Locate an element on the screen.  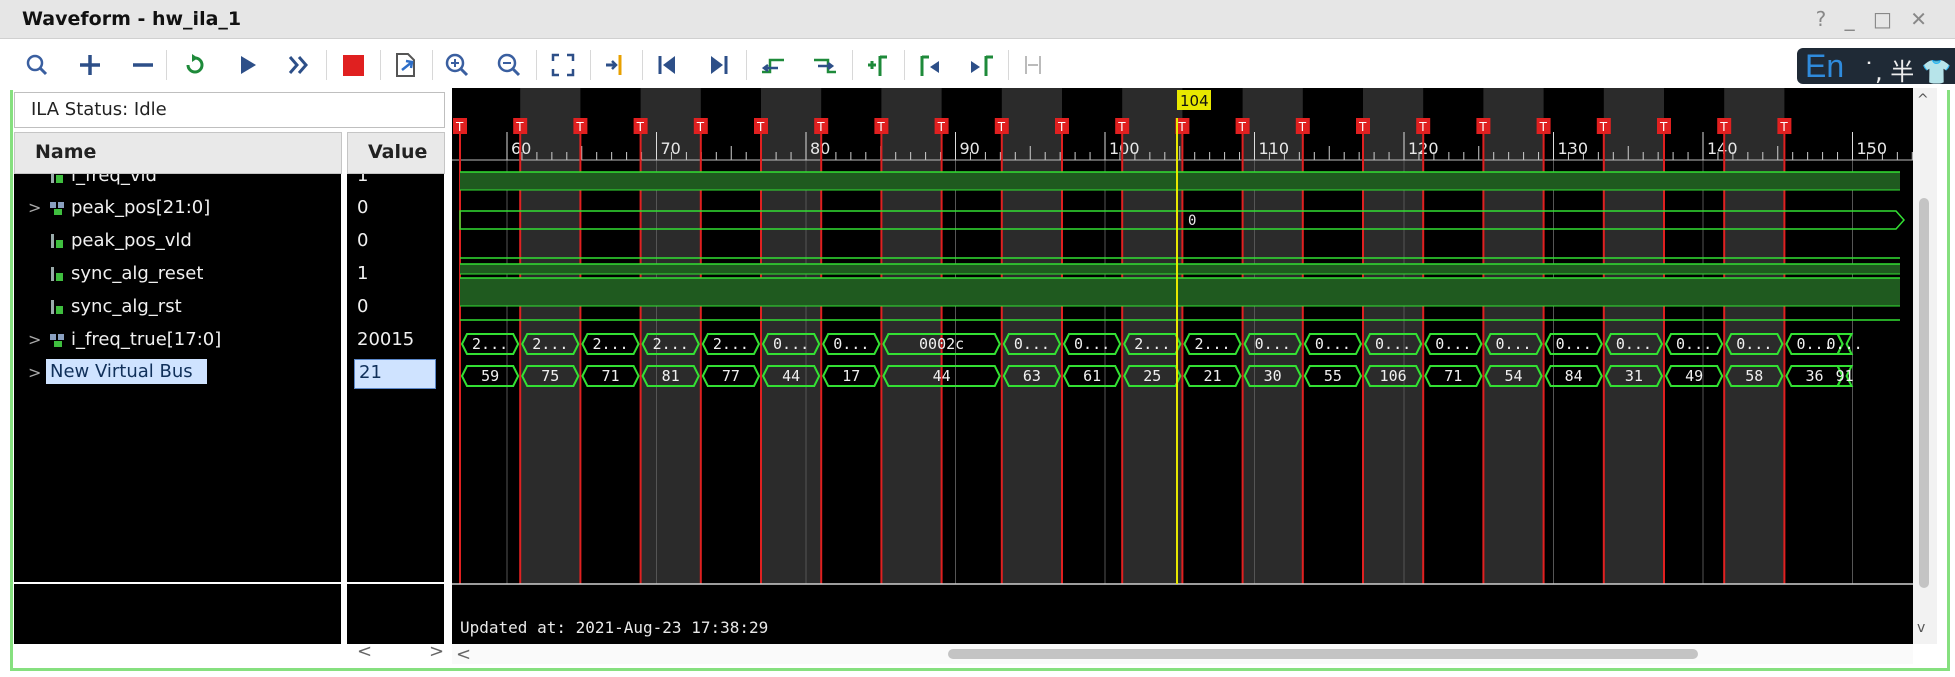
zoom-fit-icon is located at coordinates (563, 65).